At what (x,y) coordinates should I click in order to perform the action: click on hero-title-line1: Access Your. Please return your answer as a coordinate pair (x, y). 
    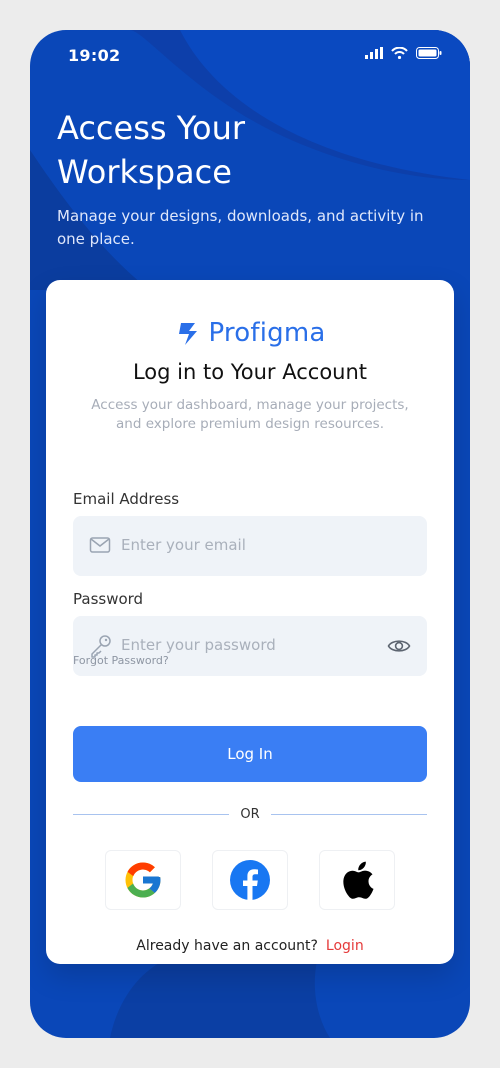
    Looking at the image, I should click on (151, 128).